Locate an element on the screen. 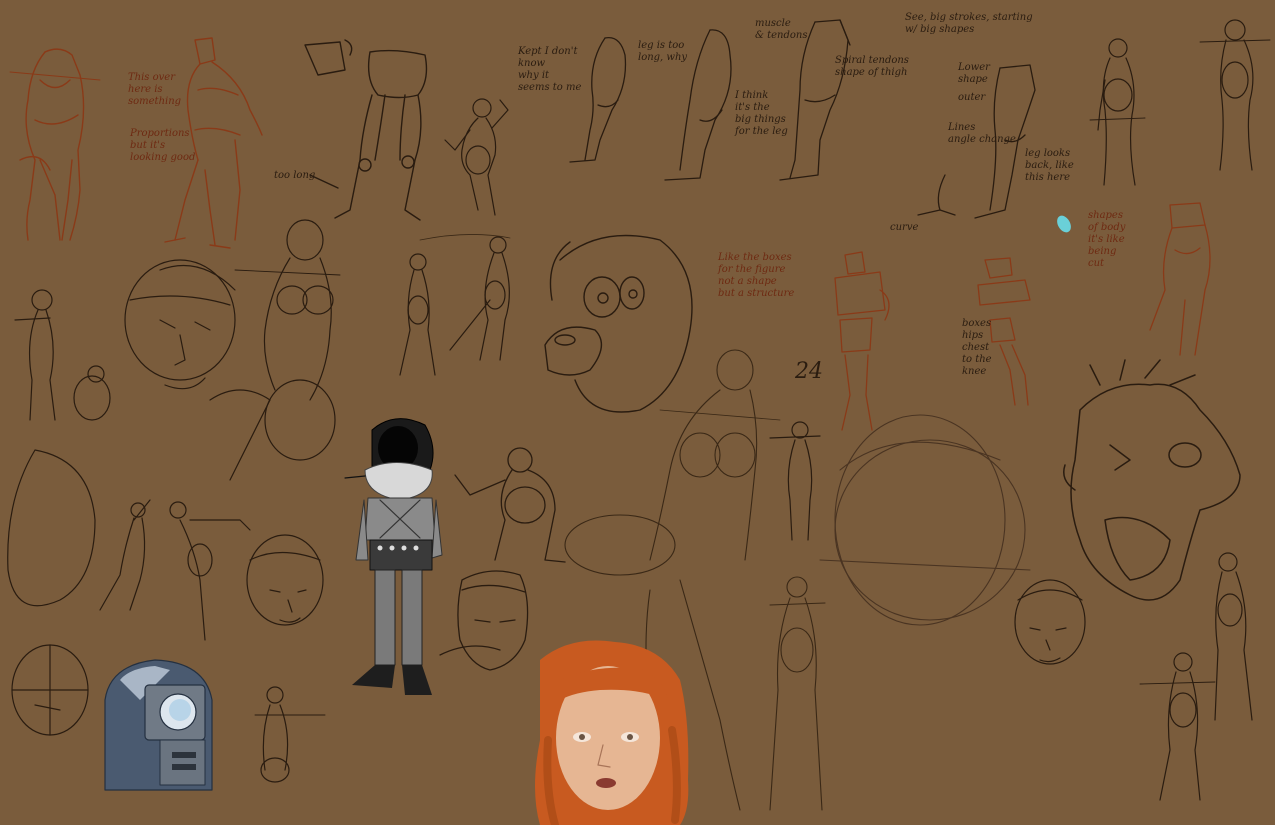 The height and width of the screenshot is (825, 1275). figure-bottom-mid is located at coordinates (797, 693).